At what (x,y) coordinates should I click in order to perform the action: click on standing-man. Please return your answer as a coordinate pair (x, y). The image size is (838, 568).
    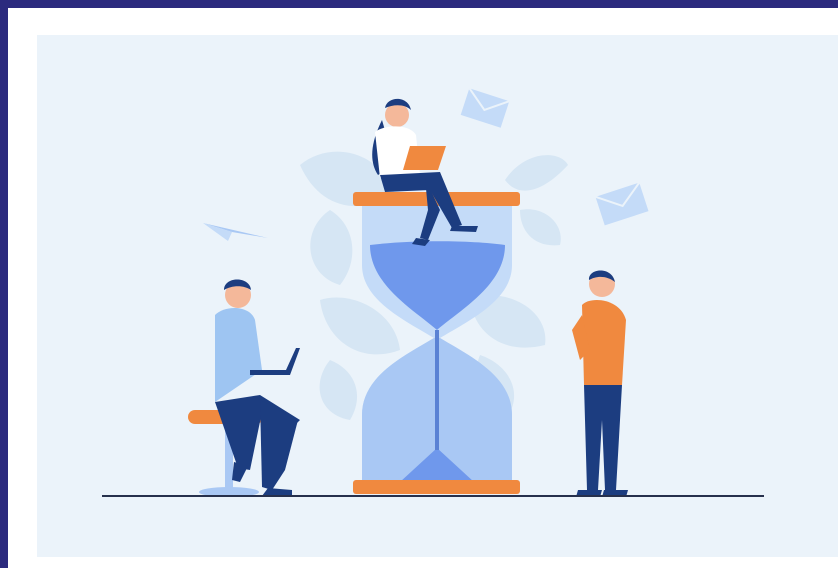
    Looking at the image, I should click on (600, 383).